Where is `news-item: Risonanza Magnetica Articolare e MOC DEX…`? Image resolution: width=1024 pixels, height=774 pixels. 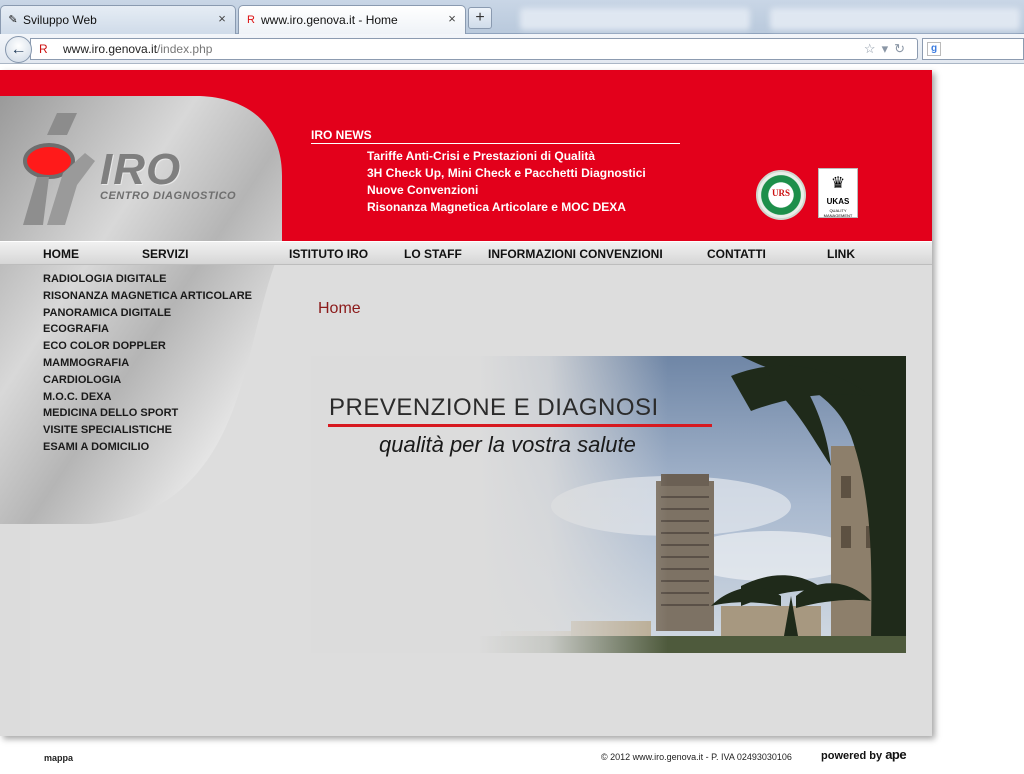 news-item: Risonanza Magnetica Articolare e MOC DEX… is located at coordinates (506, 207).